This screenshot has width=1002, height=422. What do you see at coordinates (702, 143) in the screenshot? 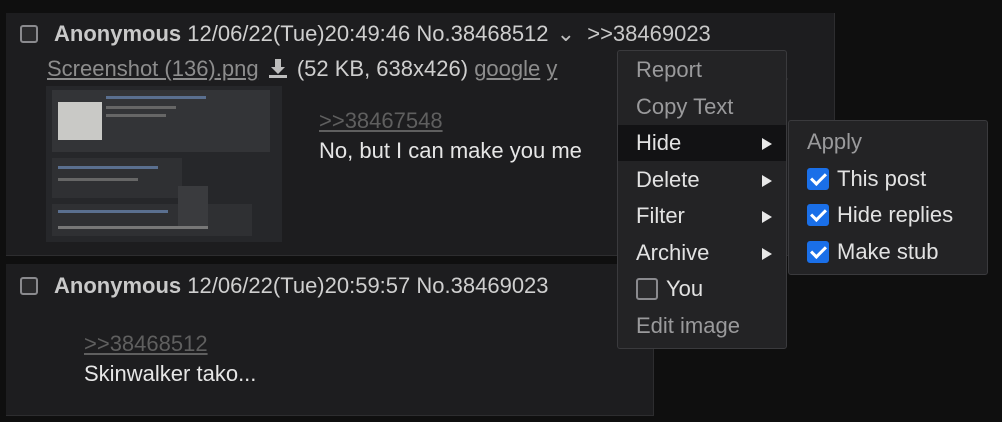
I see `menu-item-hide: Hide` at bounding box center [702, 143].